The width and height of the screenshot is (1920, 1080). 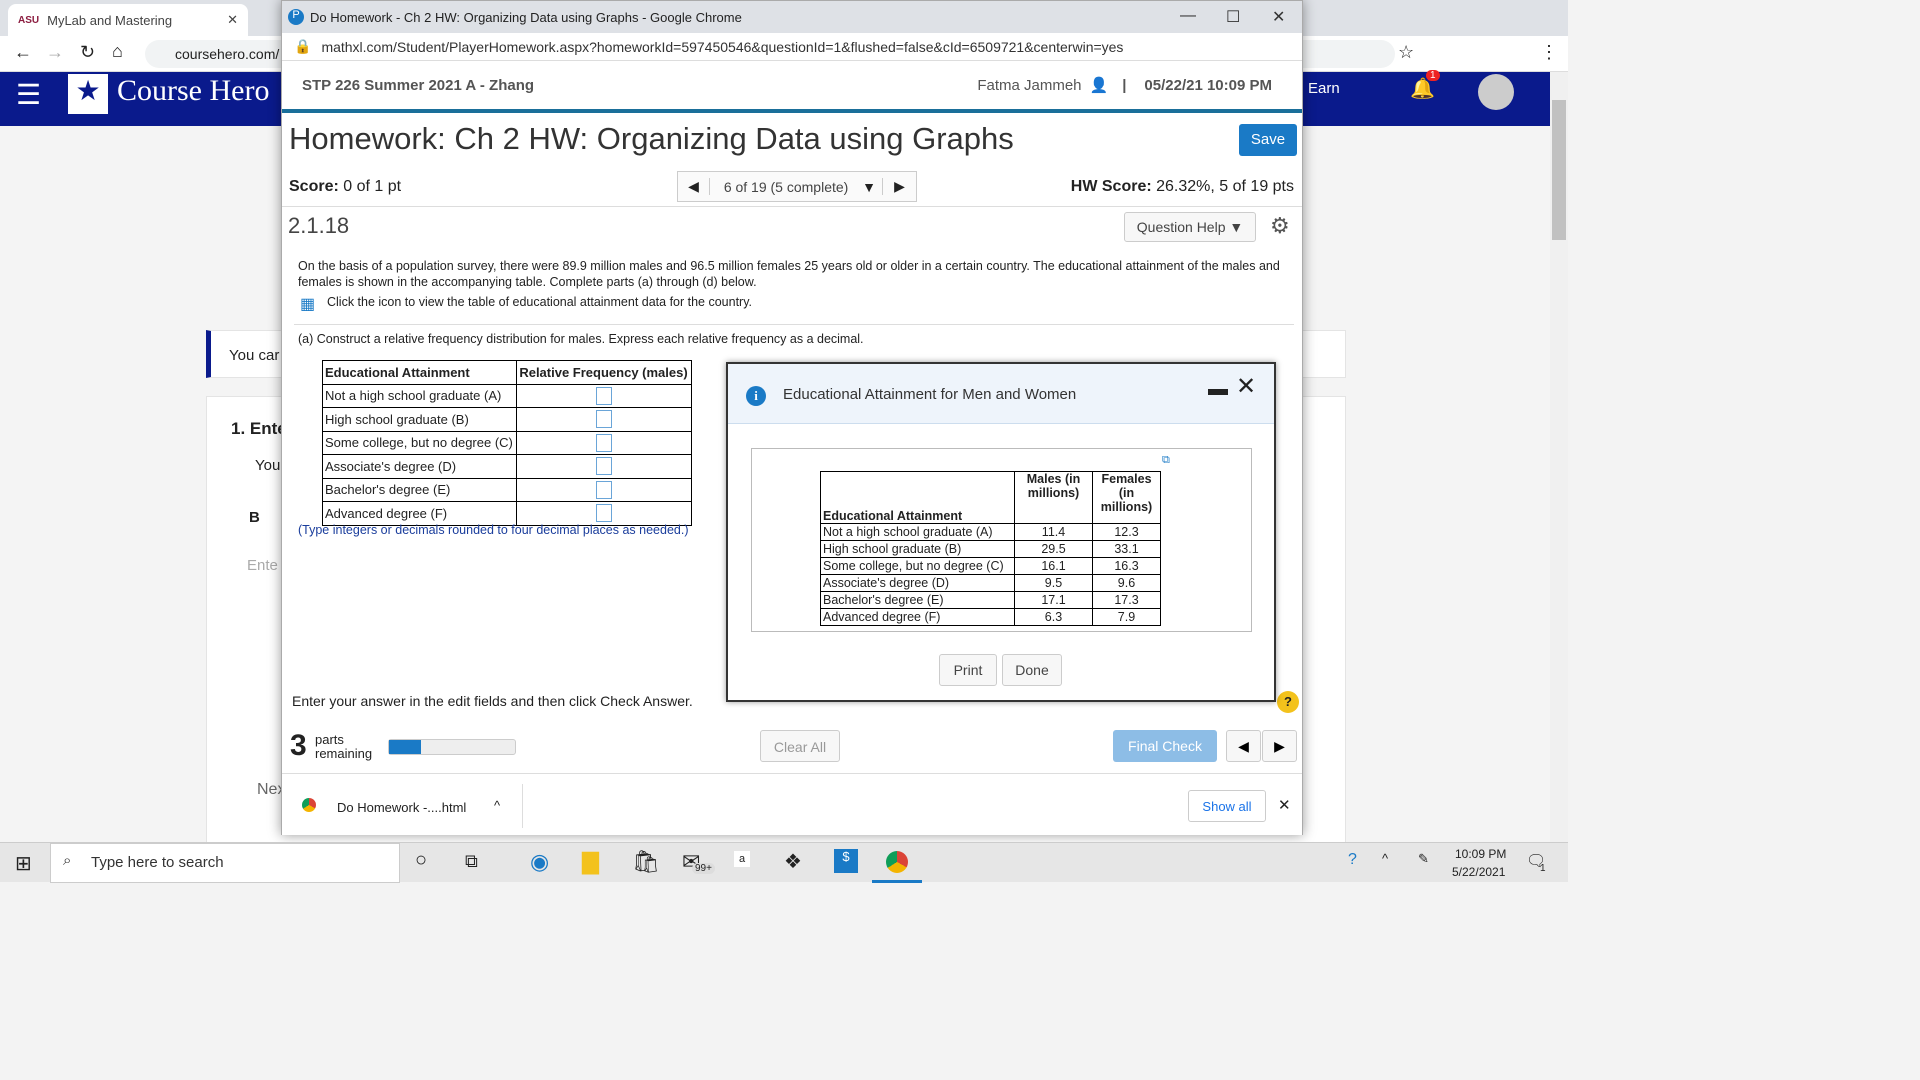 I want to click on show-all-button: Show all, so click(x=1227, y=806).